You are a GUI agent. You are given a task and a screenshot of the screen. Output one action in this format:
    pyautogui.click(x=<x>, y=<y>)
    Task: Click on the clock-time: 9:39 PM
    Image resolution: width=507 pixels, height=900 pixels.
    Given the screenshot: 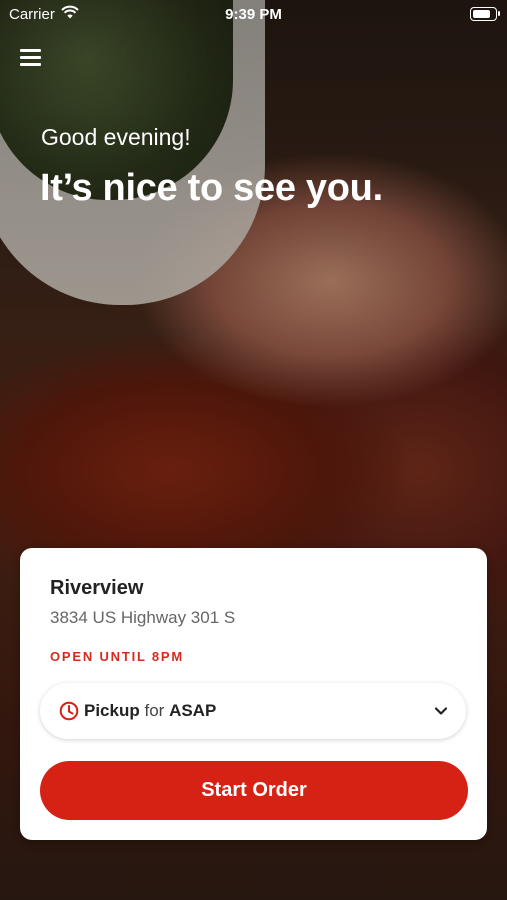 What is the action you would take?
    pyautogui.click(x=253, y=14)
    